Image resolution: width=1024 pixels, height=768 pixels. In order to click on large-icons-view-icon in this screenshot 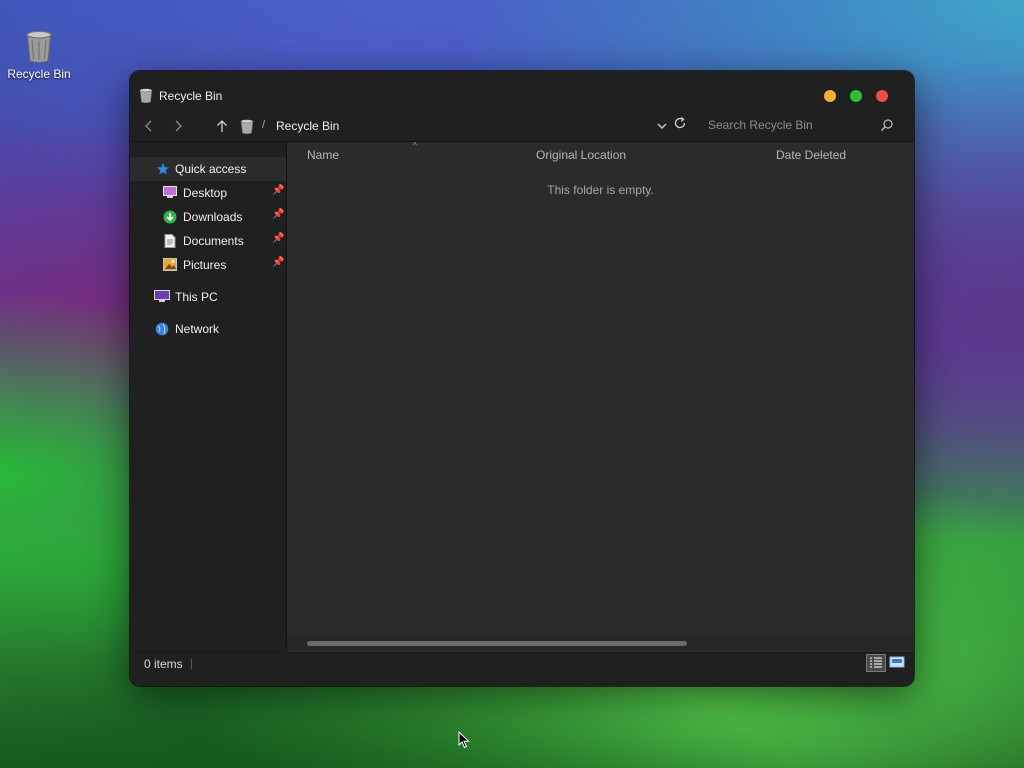, I will do `click(897, 662)`.